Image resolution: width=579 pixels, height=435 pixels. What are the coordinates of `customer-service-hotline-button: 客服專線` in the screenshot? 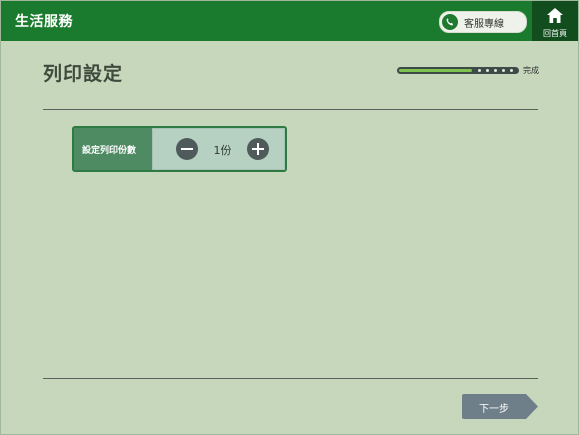 It's located at (483, 22).